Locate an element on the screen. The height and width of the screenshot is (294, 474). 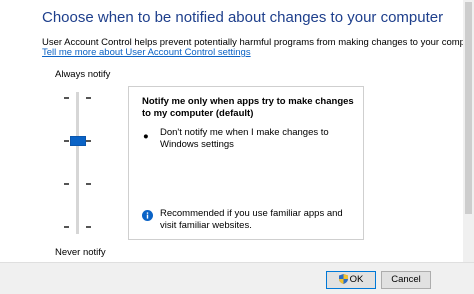
notification-level-slider is located at coordinates (78, 163).